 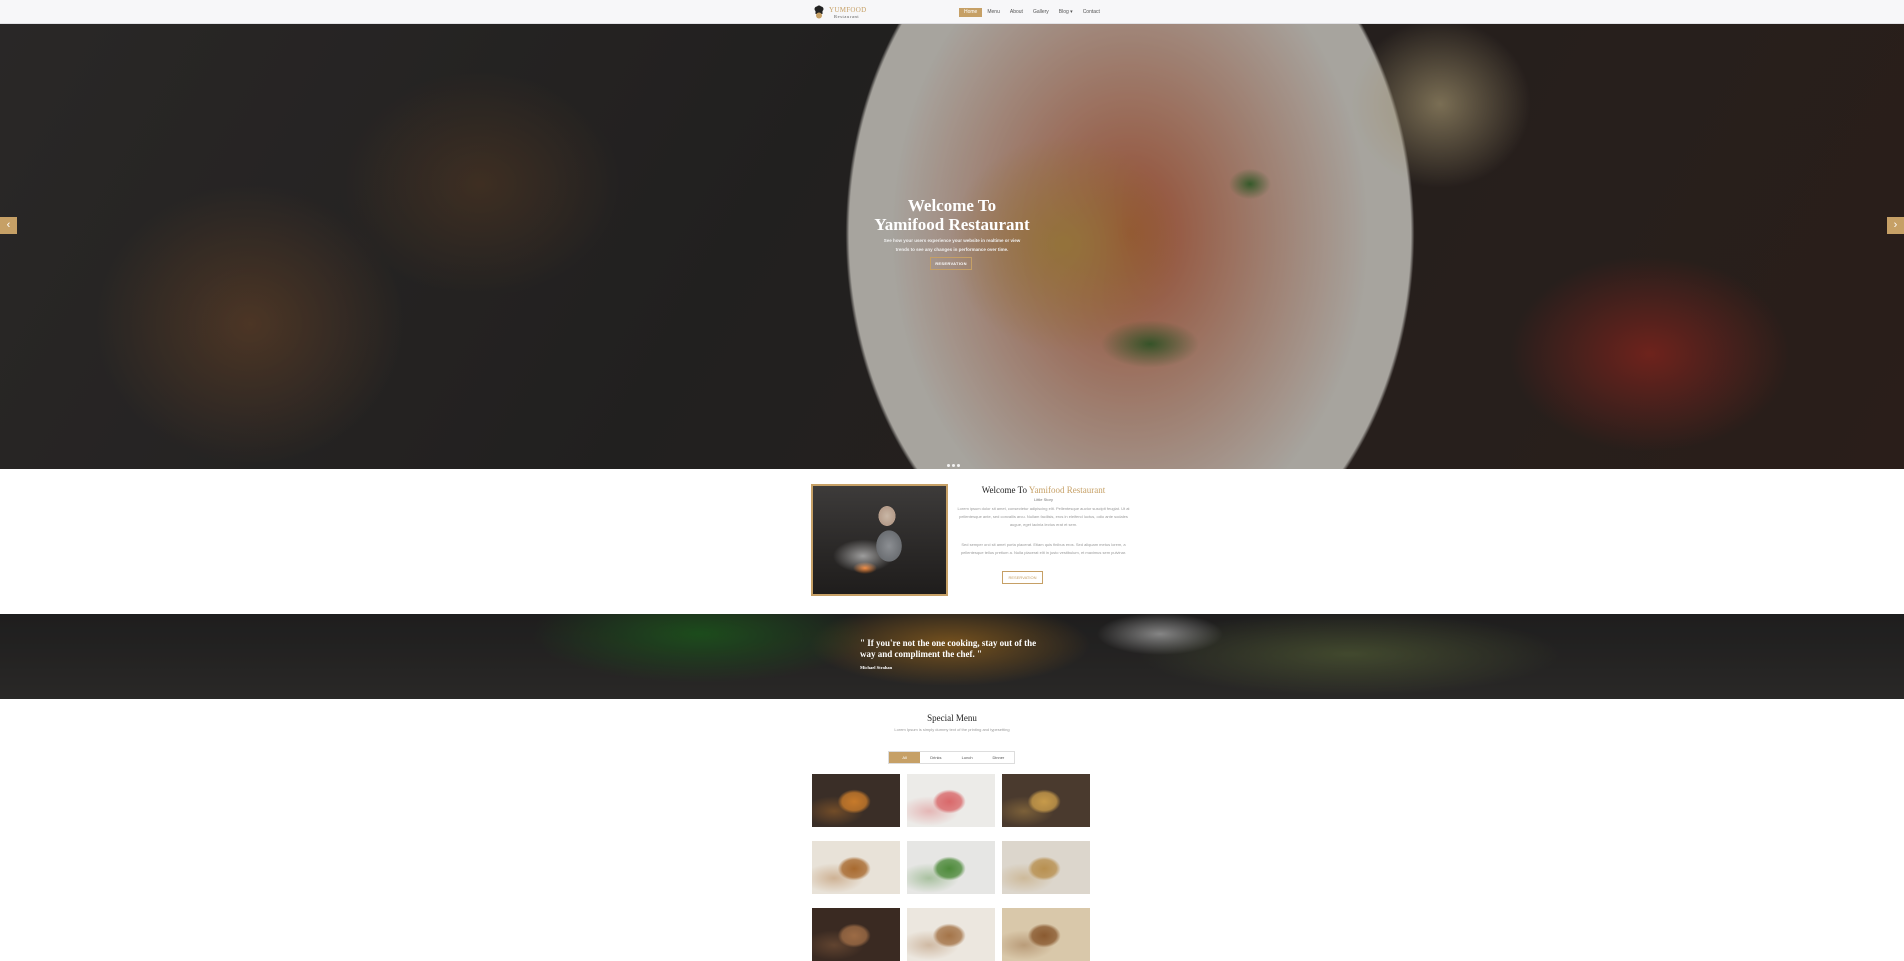 I want to click on nav-item-gallery: Gallery, so click(x=1041, y=12).